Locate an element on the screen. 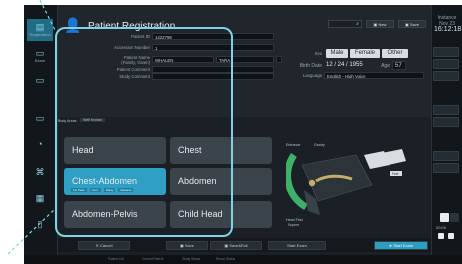 The image size is (462, 264). accession-field: 1 is located at coordinates (213, 47).